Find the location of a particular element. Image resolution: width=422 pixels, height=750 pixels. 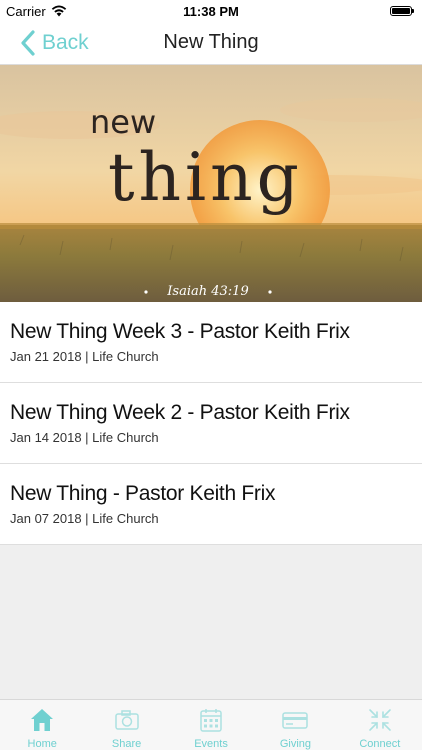

sermon-subtitle: Jan 07 2018 | Life Church is located at coordinates (84, 518).